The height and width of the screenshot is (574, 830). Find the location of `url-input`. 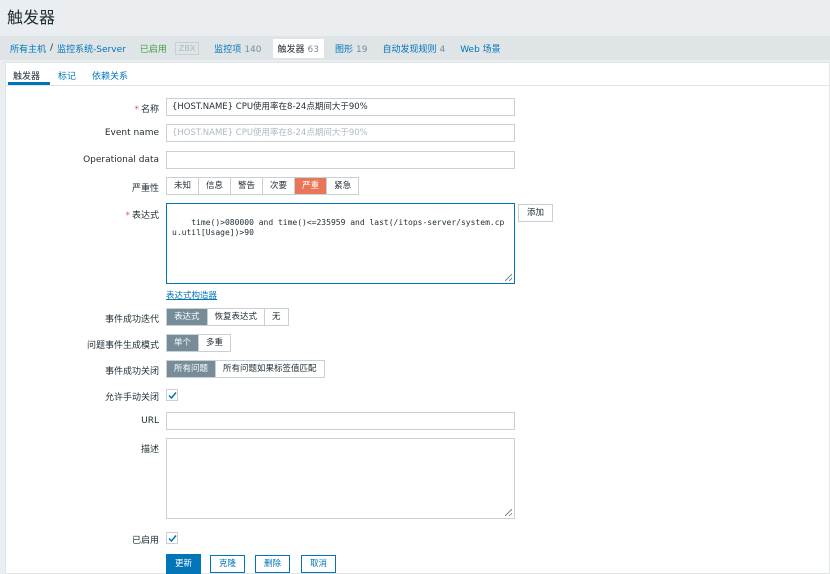

url-input is located at coordinates (340, 421).